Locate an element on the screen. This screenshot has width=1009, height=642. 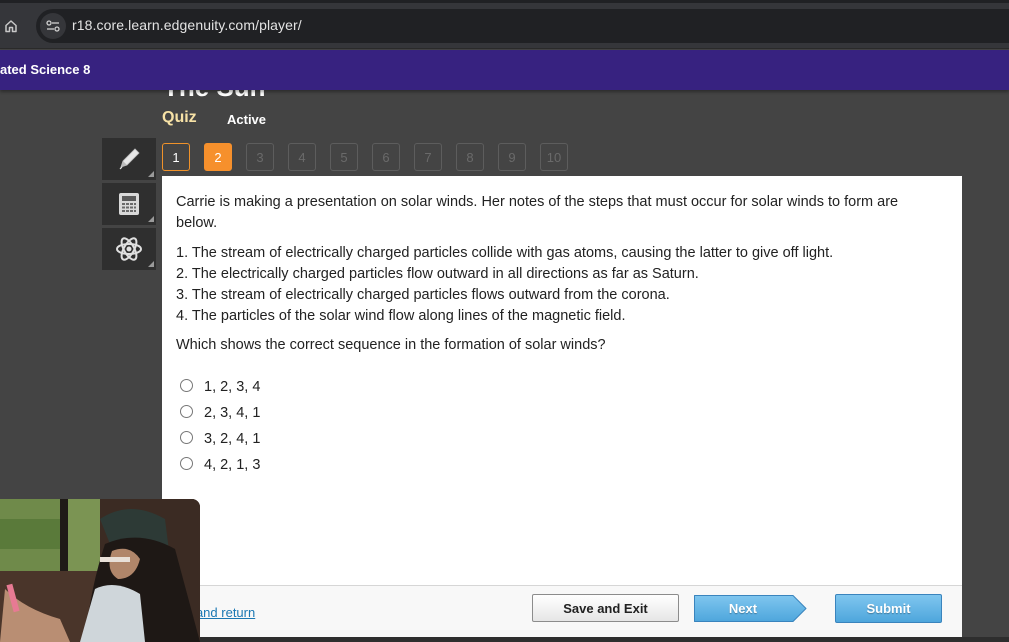
next-button-label: Next is located at coordinates (743, 608).